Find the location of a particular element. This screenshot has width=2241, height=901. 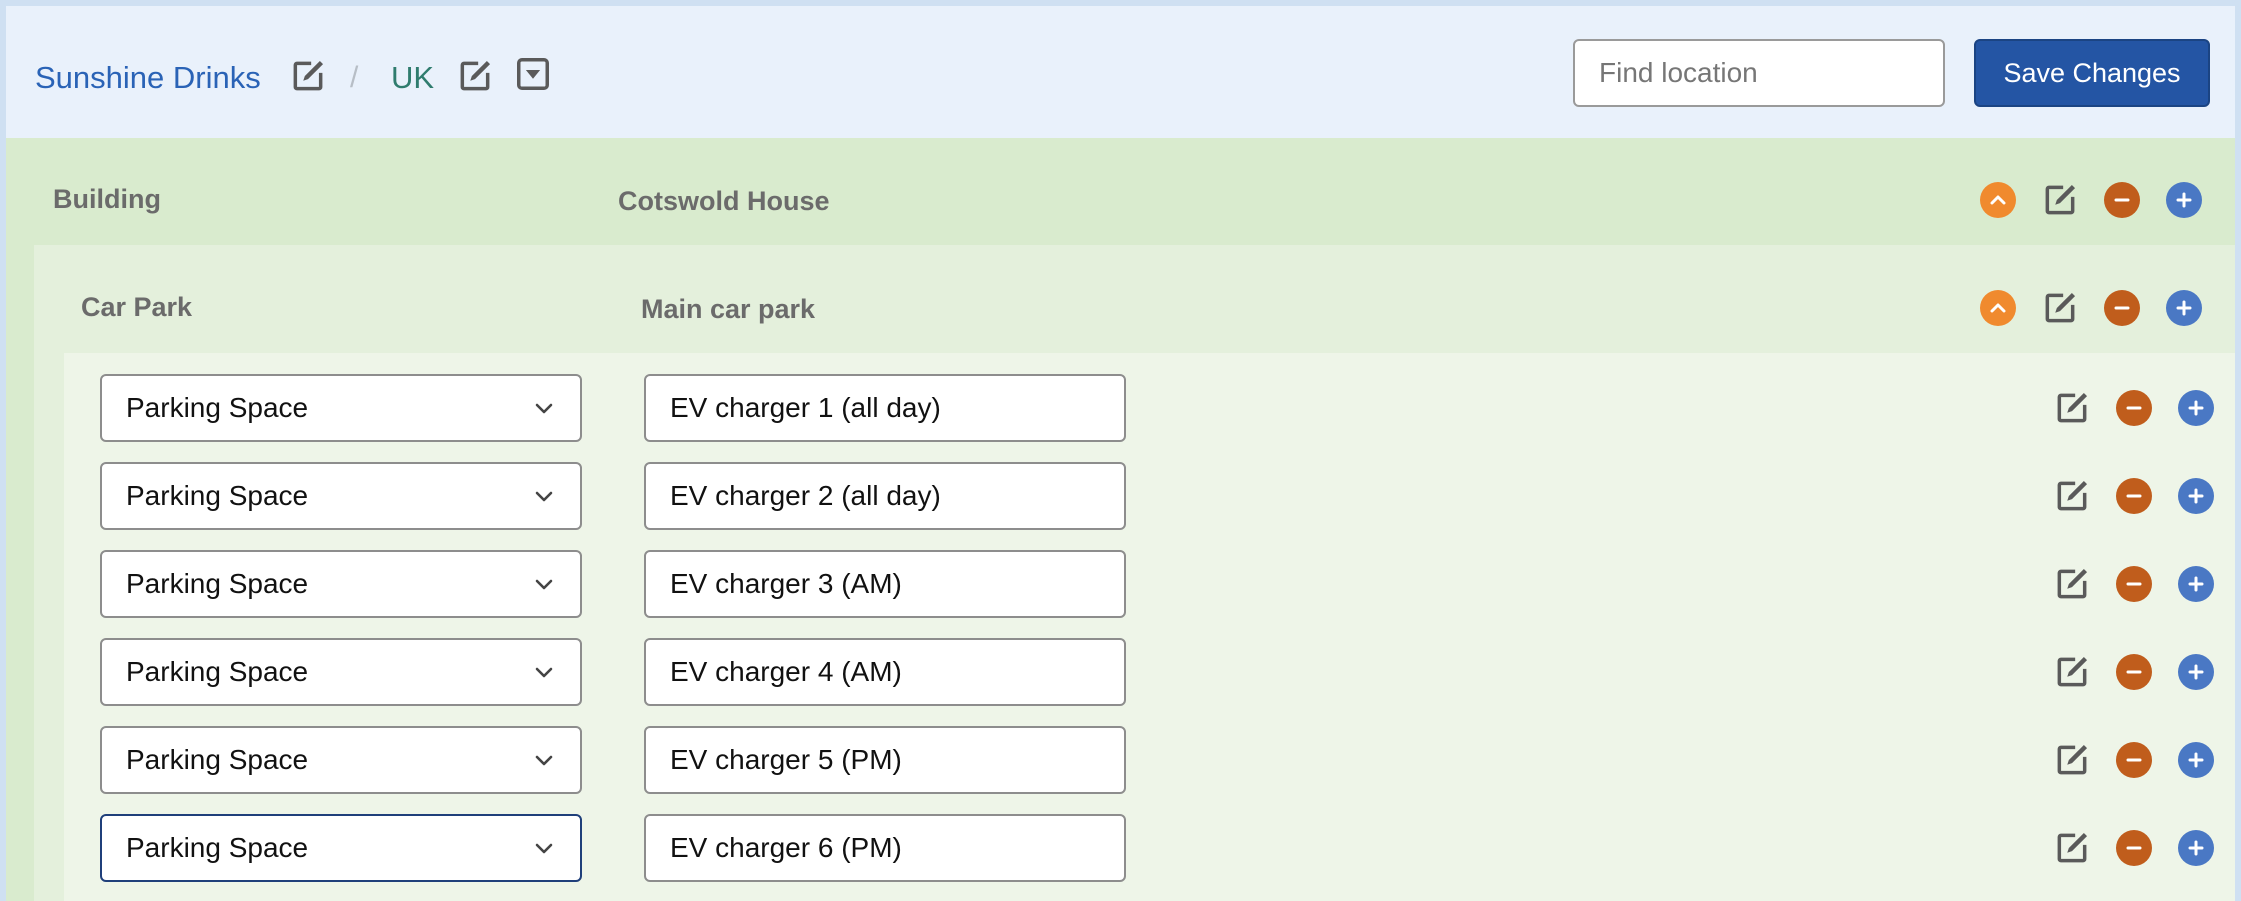

breadcrumb-region-link: UK is located at coordinates (412, 78).